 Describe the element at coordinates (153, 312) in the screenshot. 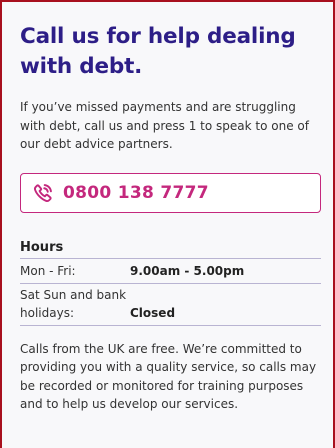

I see `hours-time: Closed` at that location.